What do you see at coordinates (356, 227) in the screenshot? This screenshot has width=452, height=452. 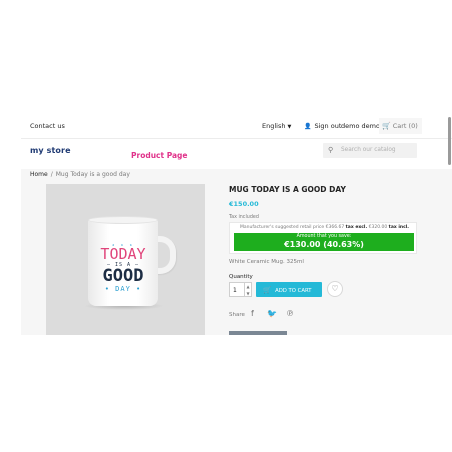 I see `msrp-tax-excl: tax excl.` at bounding box center [356, 227].